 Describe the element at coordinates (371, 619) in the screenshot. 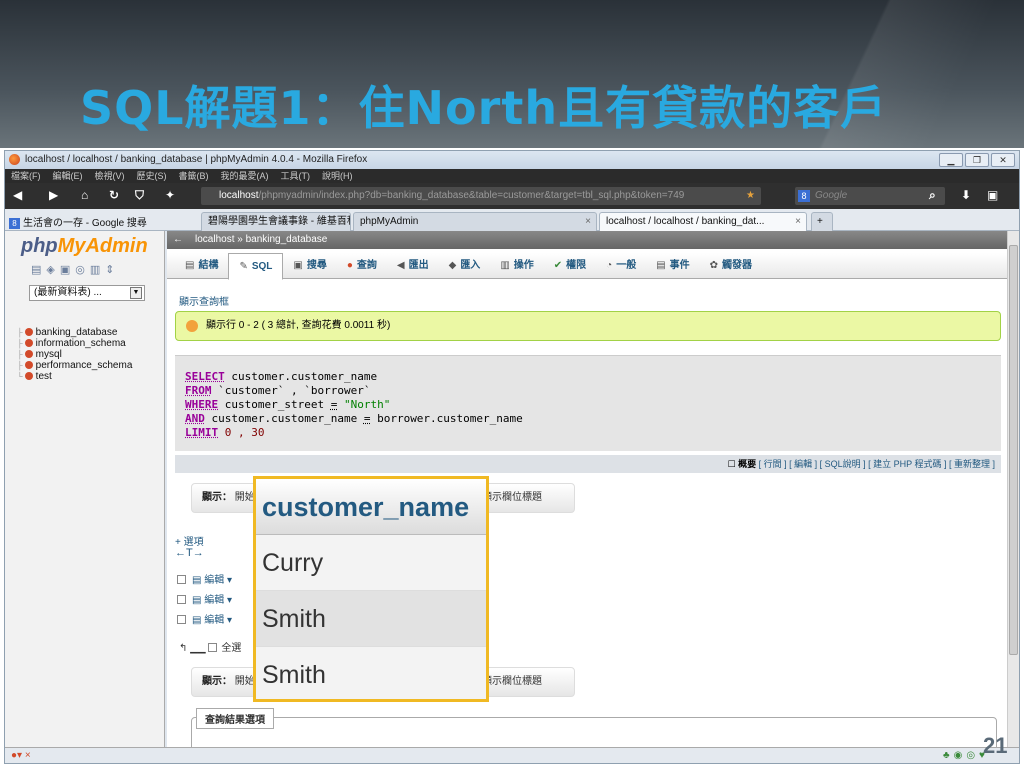

I see `table-cell: Smith` at that location.